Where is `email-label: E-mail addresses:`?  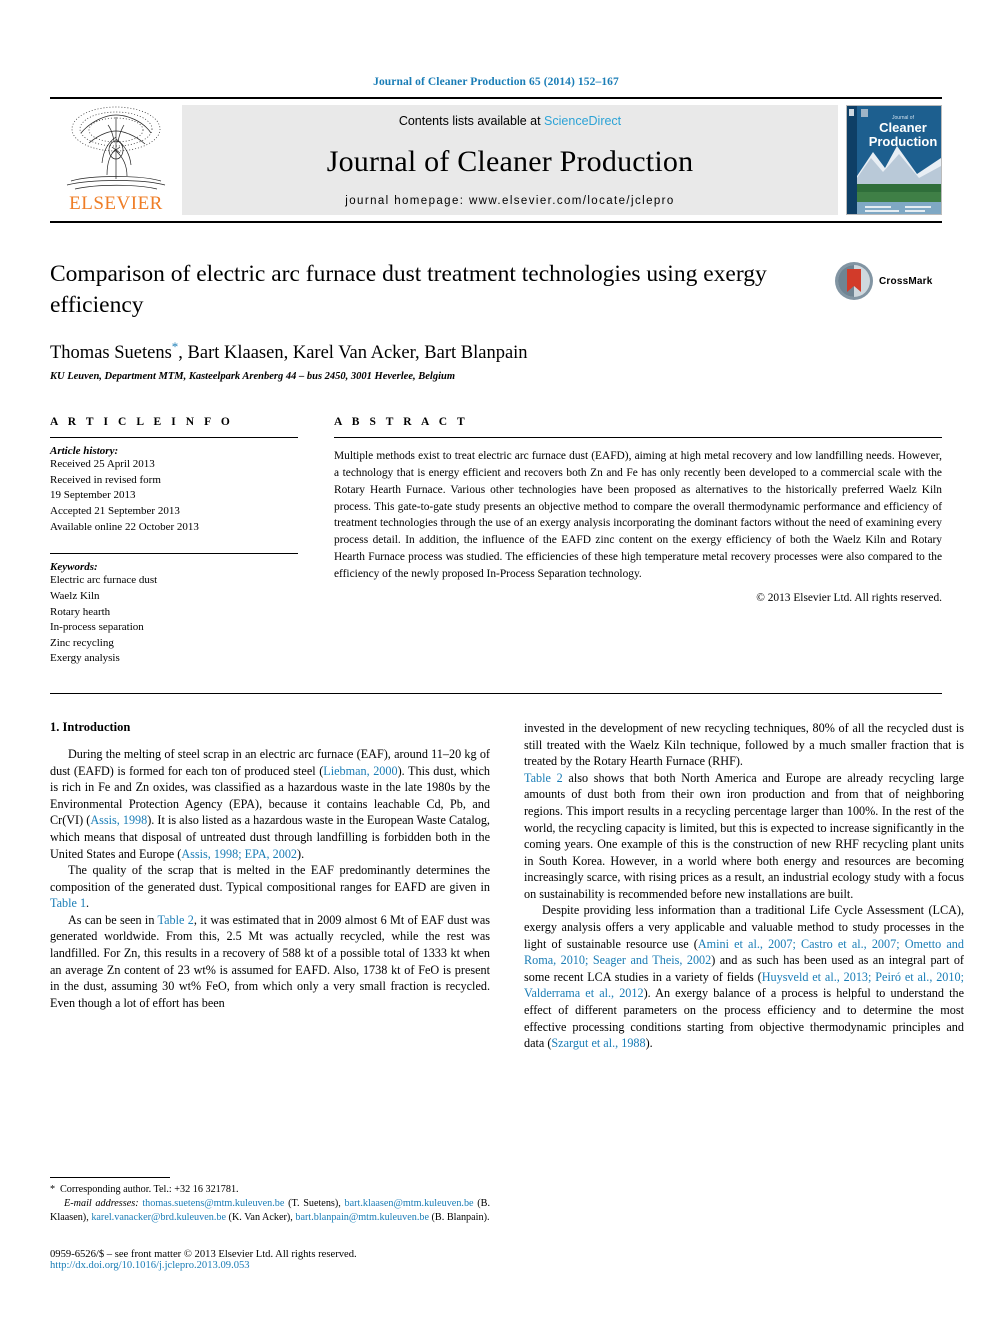 email-label: E-mail addresses: is located at coordinates (101, 1203).